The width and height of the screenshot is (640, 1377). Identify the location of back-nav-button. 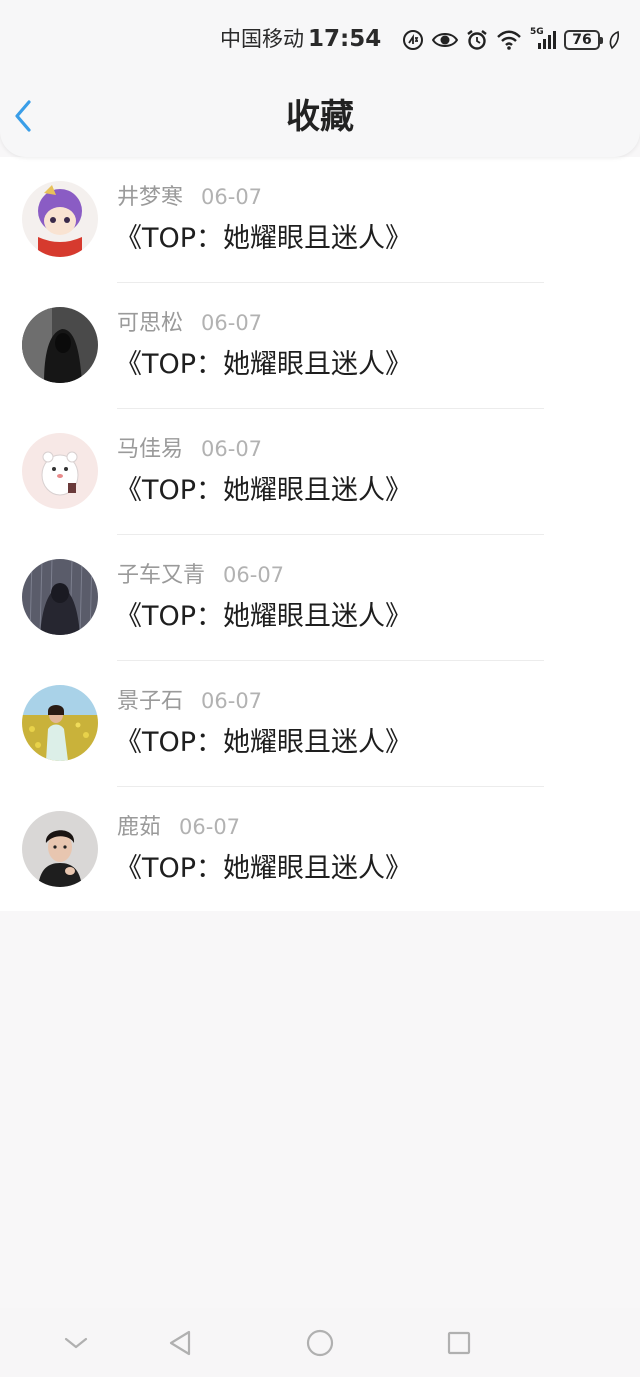
(180, 1343).